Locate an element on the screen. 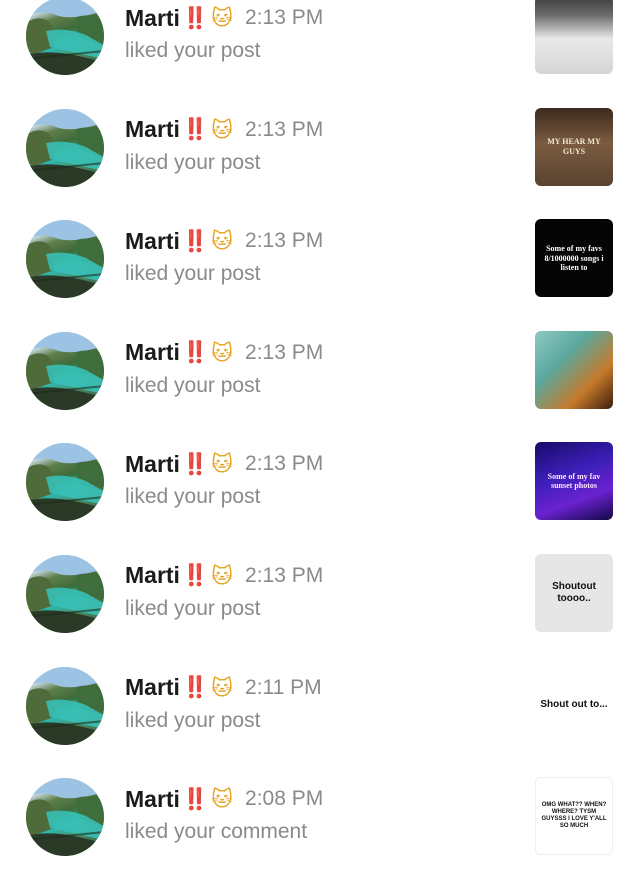  post-thumbnail: MY HEAR MY GUYS is located at coordinates (574, 146).